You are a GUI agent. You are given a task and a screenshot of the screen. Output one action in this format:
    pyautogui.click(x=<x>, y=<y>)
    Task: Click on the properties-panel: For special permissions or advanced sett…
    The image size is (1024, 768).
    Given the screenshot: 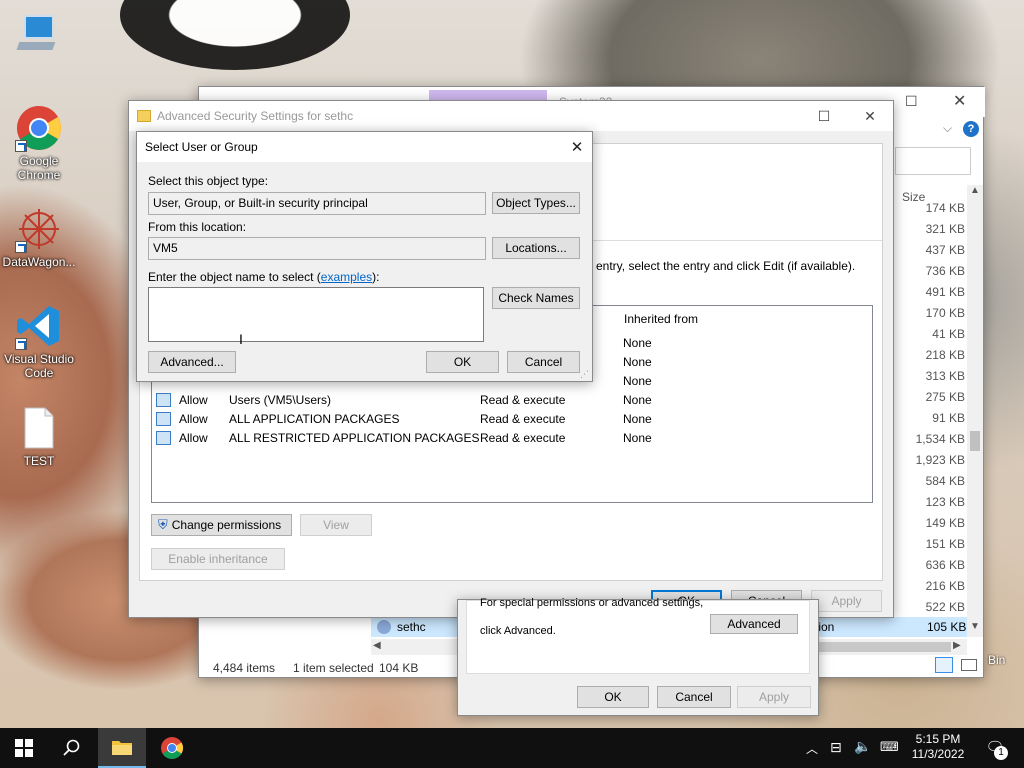 What is the action you would take?
    pyautogui.click(x=638, y=635)
    